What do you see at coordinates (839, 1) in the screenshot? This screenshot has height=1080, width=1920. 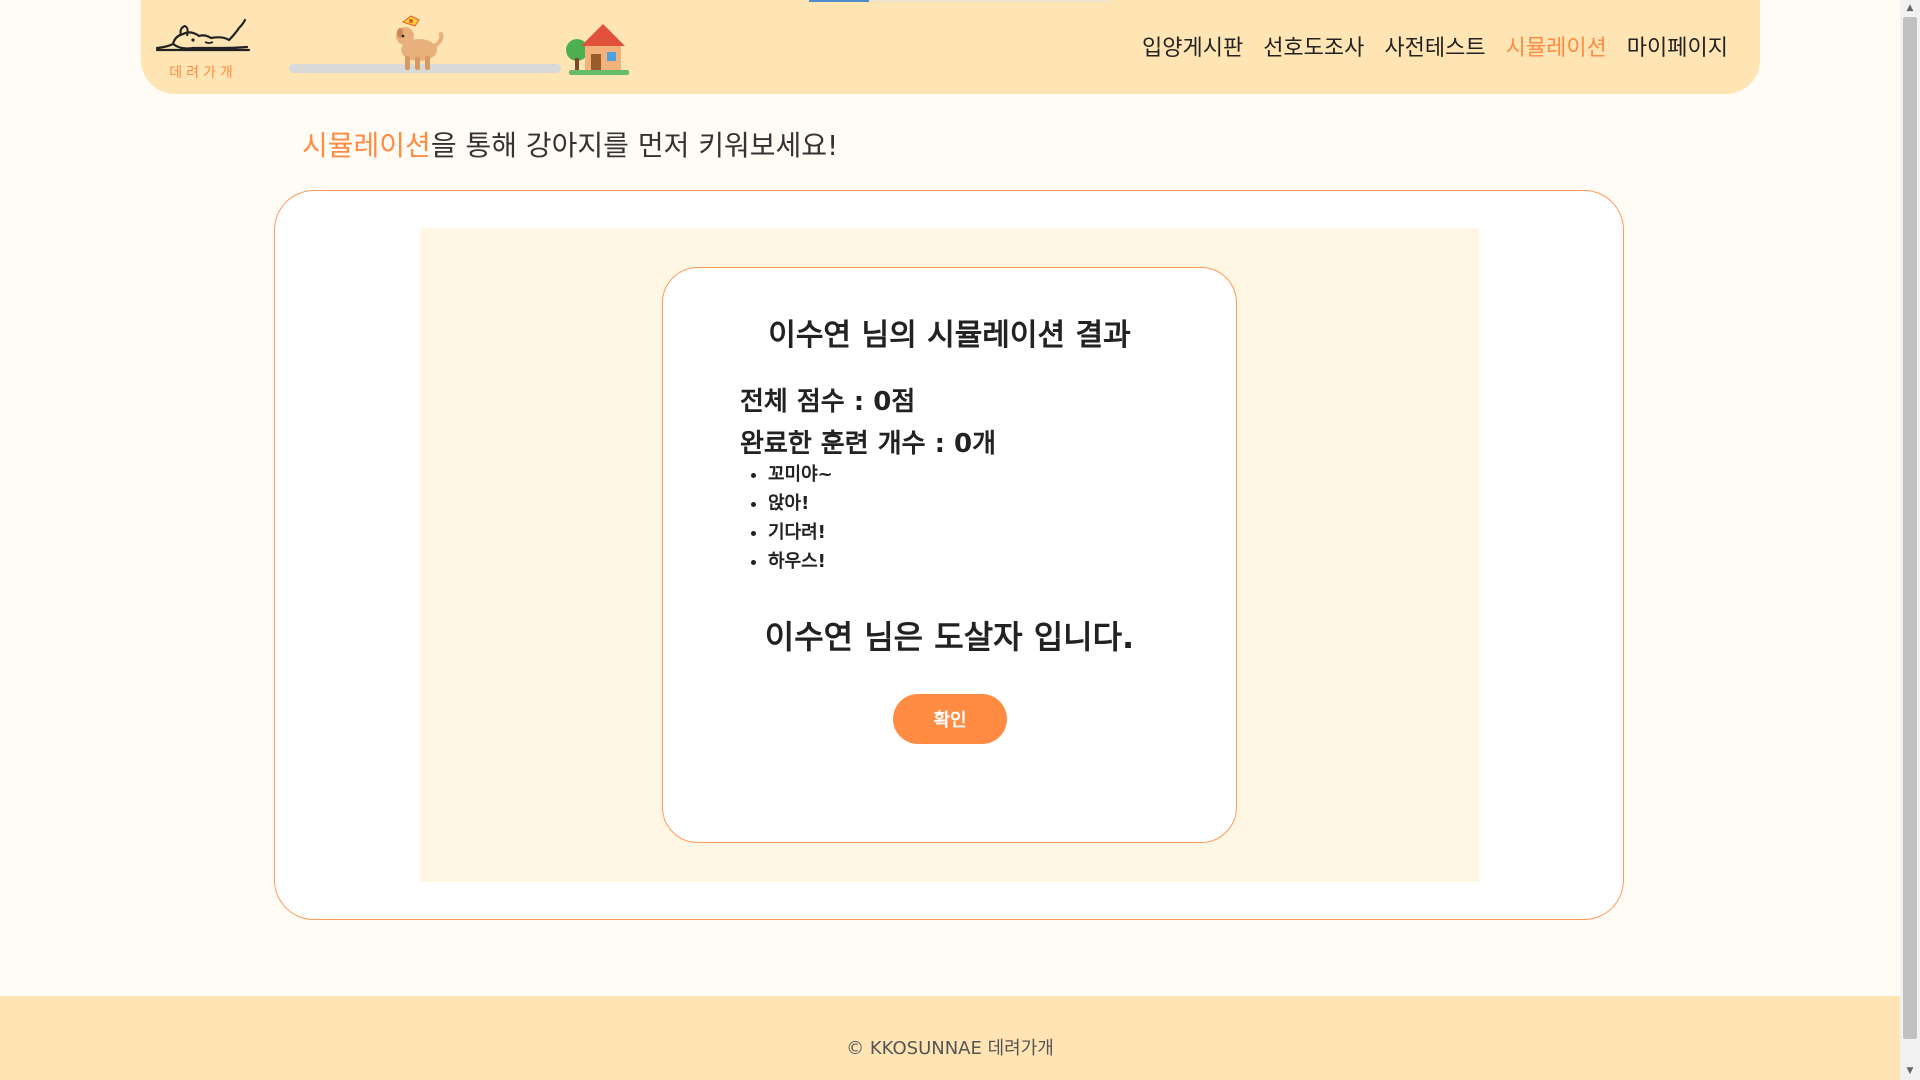 I see `top-indicator` at bounding box center [839, 1].